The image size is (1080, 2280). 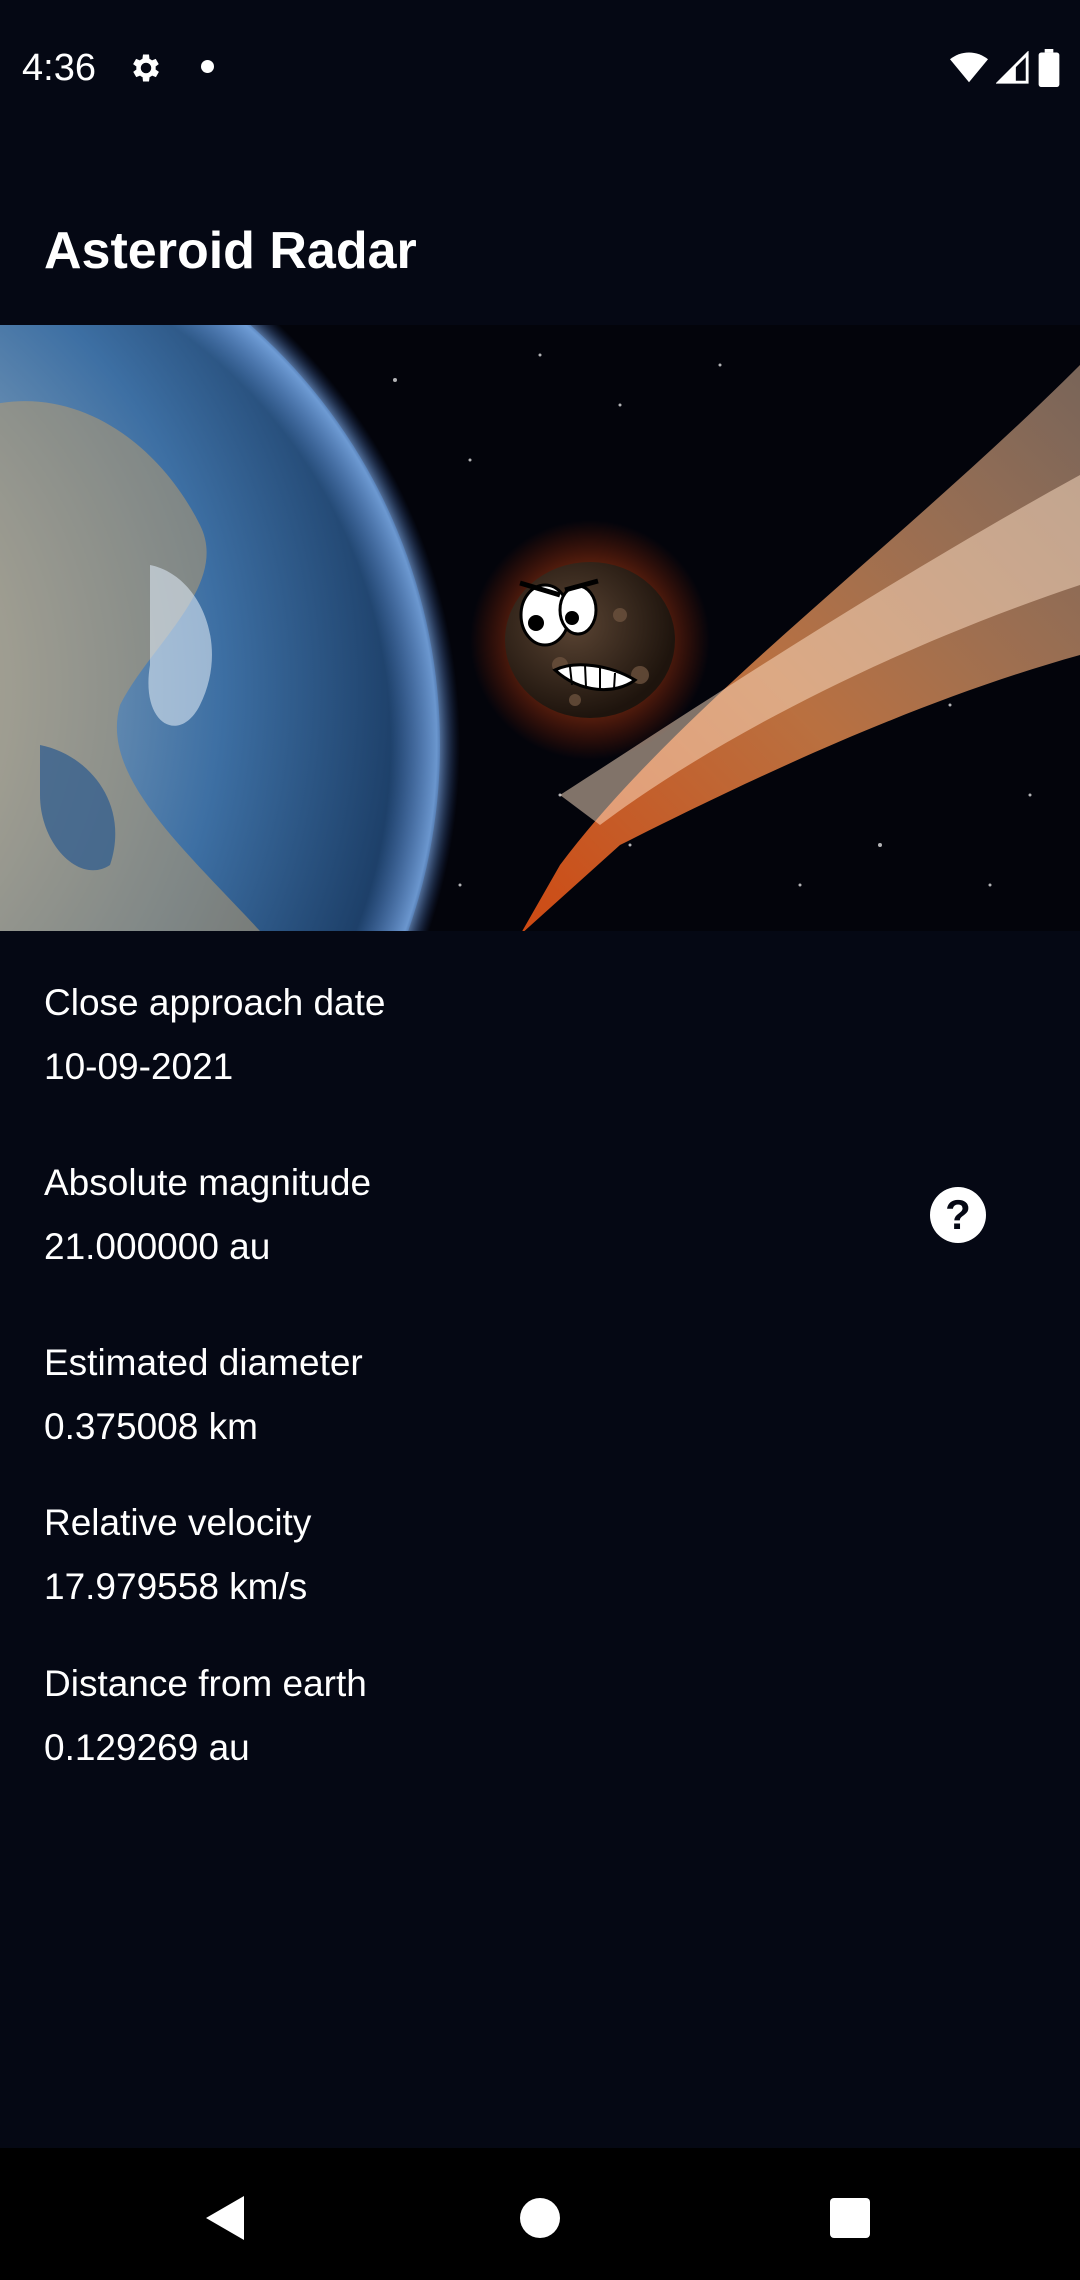 I want to click on detail-label: Close approach date, so click(x=215, y=1002).